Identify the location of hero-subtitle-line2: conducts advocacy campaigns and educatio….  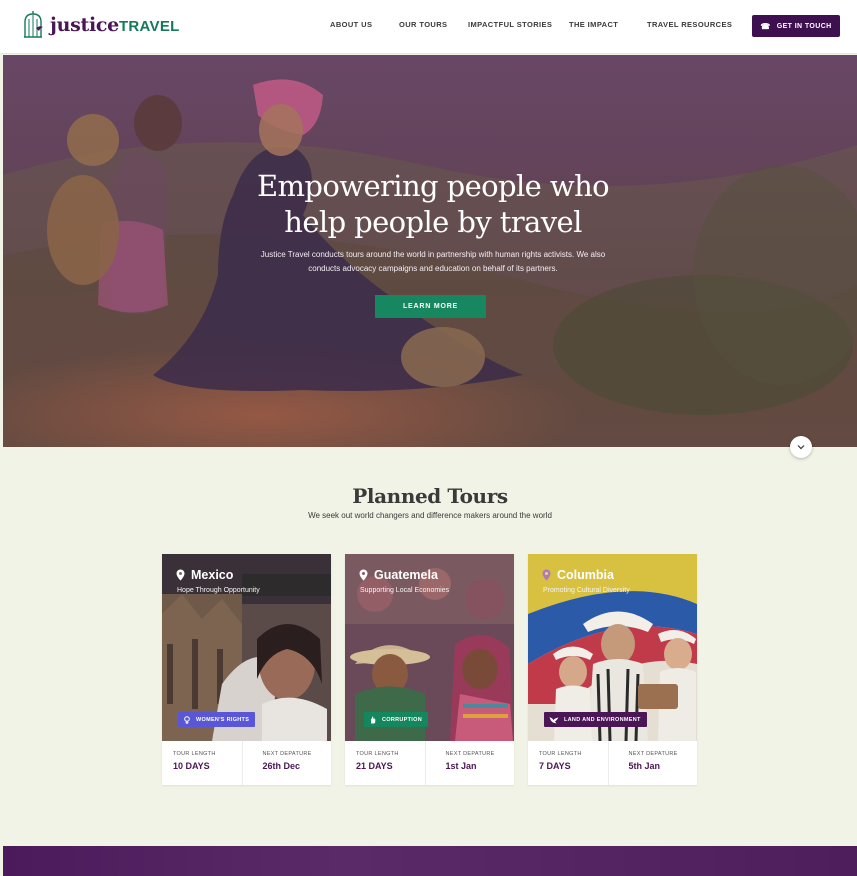
(433, 268).